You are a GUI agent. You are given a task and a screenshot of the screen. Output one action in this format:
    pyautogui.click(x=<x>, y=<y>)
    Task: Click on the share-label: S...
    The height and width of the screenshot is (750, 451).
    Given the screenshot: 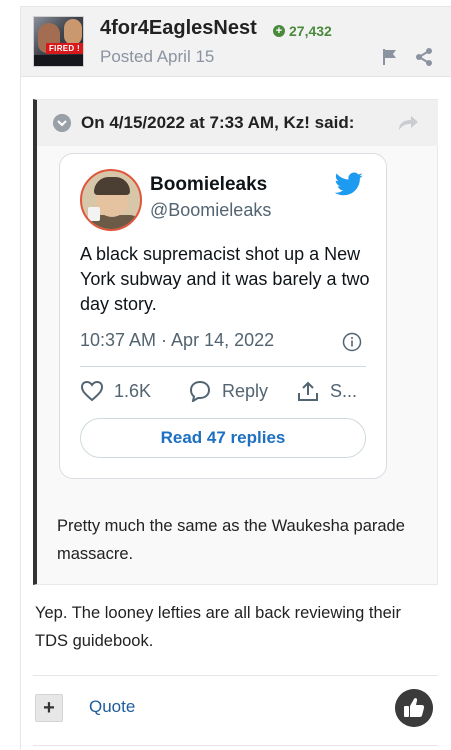 What is the action you would take?
    pyautogui.click(x=344, y=390)
    